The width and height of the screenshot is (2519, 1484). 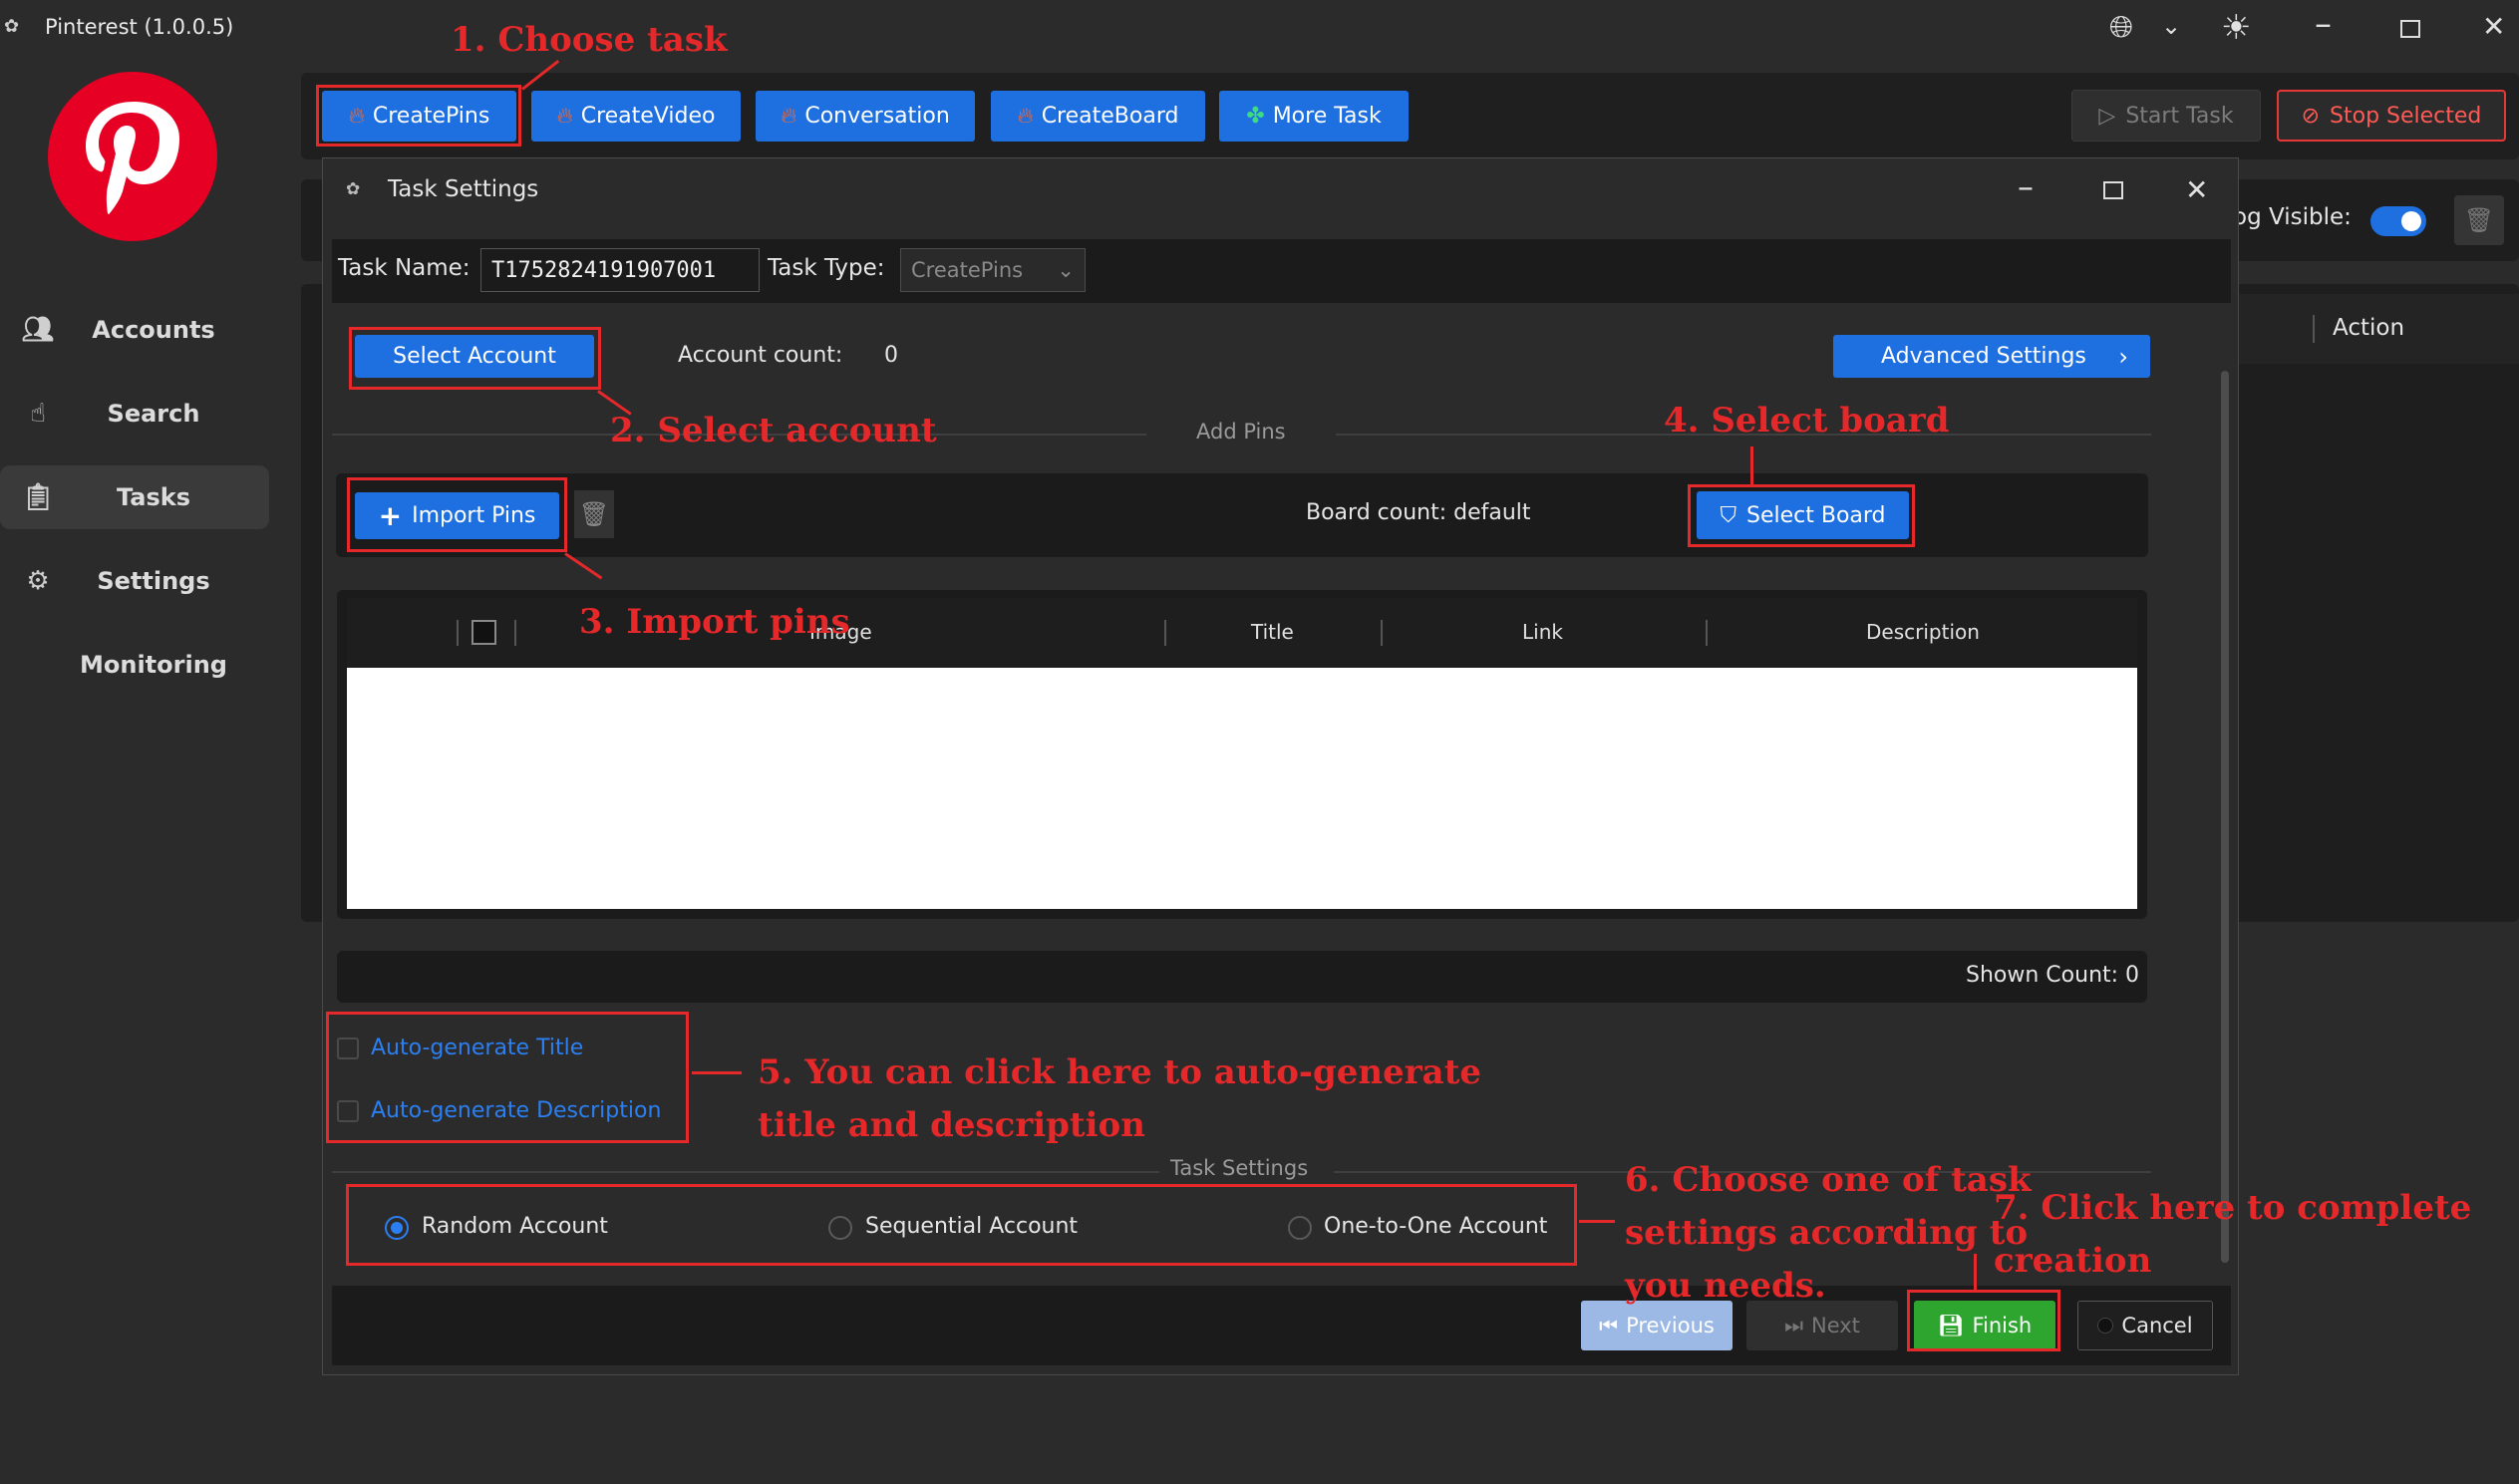 What do you see at coordinates (2196, 189) in the screenshot?
I see `dialog-close-icon: ✕` at bounding box center [2196, 189].